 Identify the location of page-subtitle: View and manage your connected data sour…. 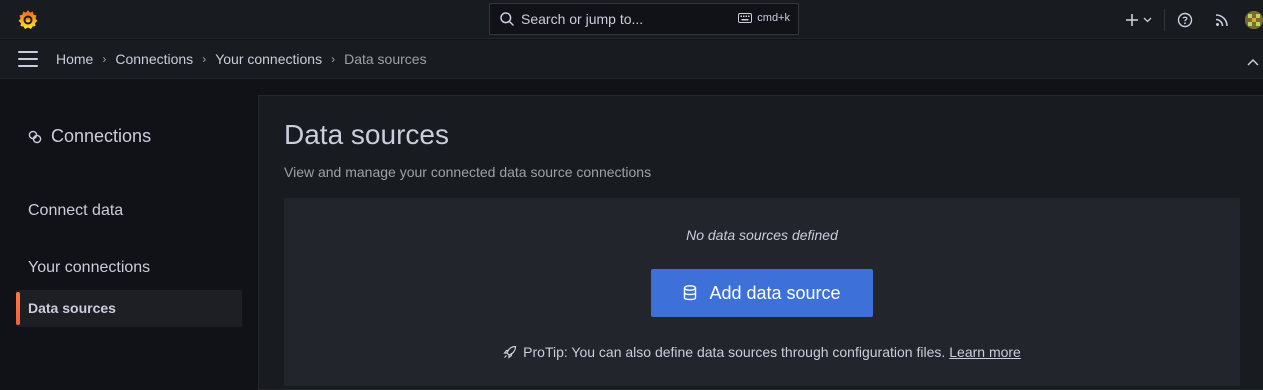
(468, 172).